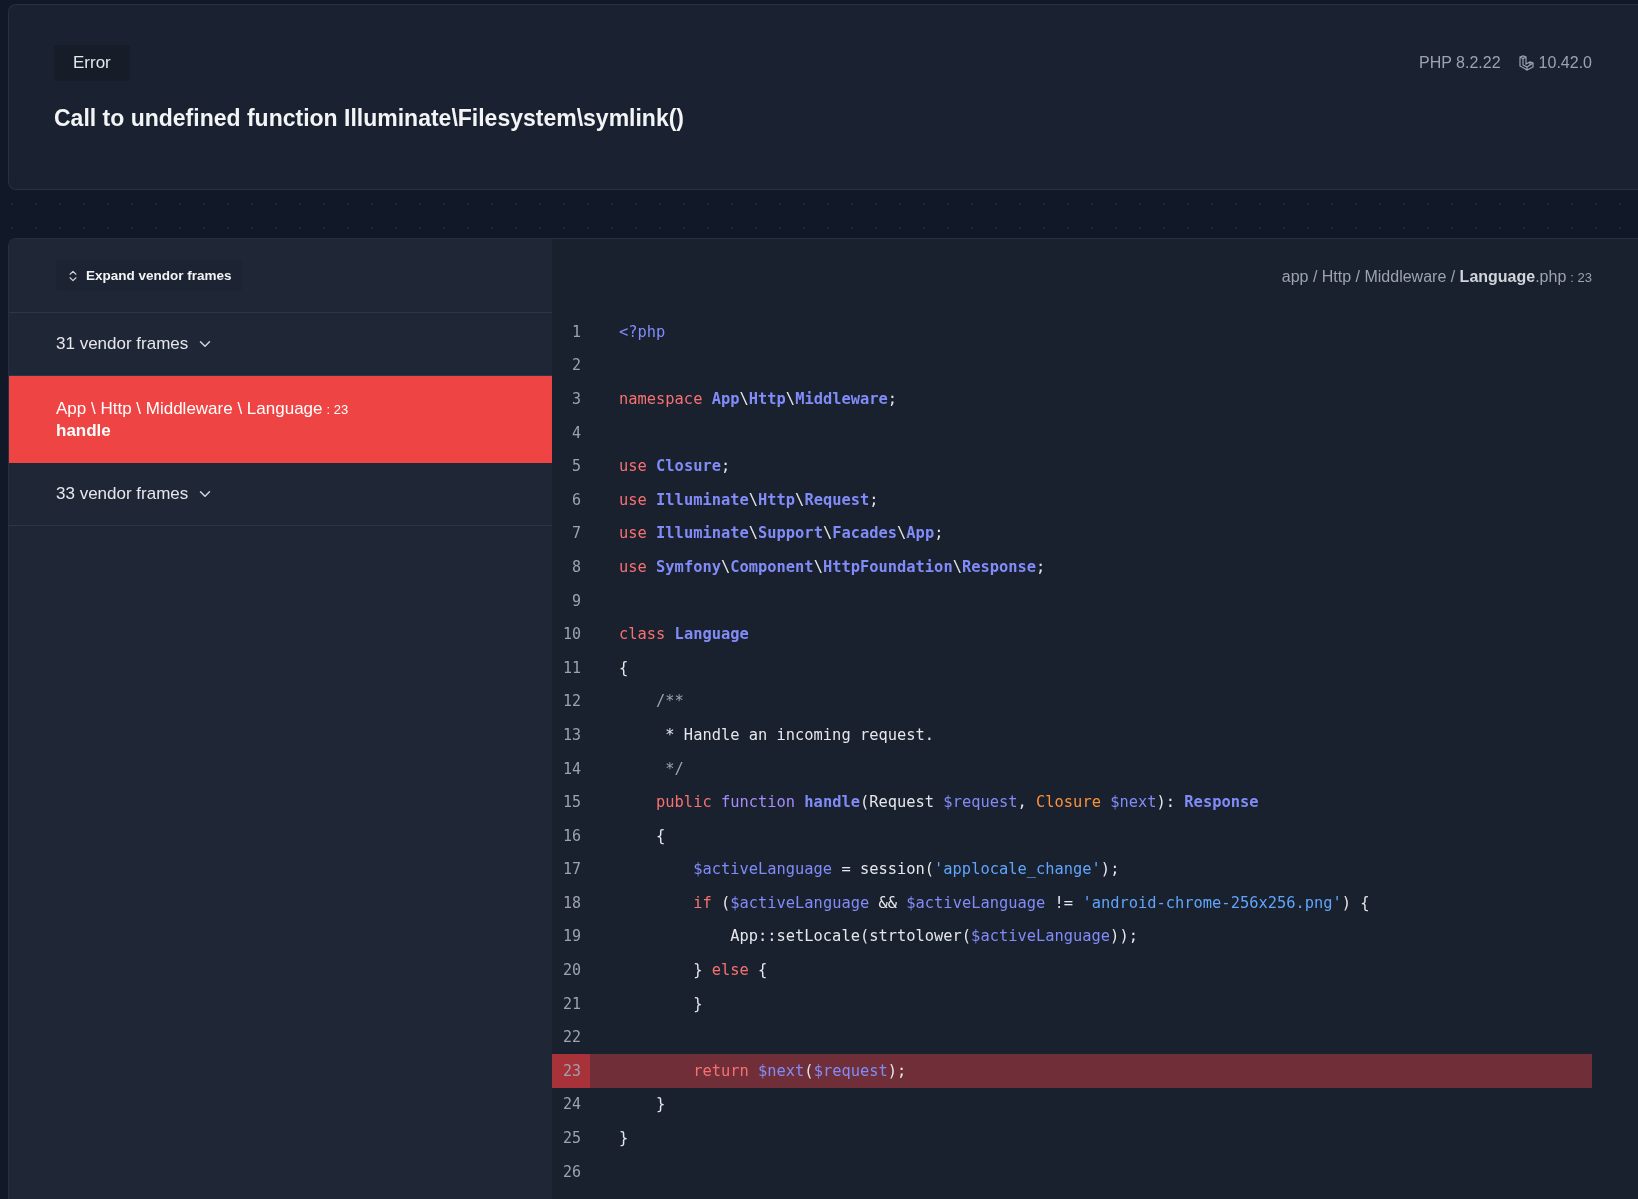  What do you see at coordinates (571, 836) in the screenshot?
I see `line-number: 16` at bounding box center [571, 836].